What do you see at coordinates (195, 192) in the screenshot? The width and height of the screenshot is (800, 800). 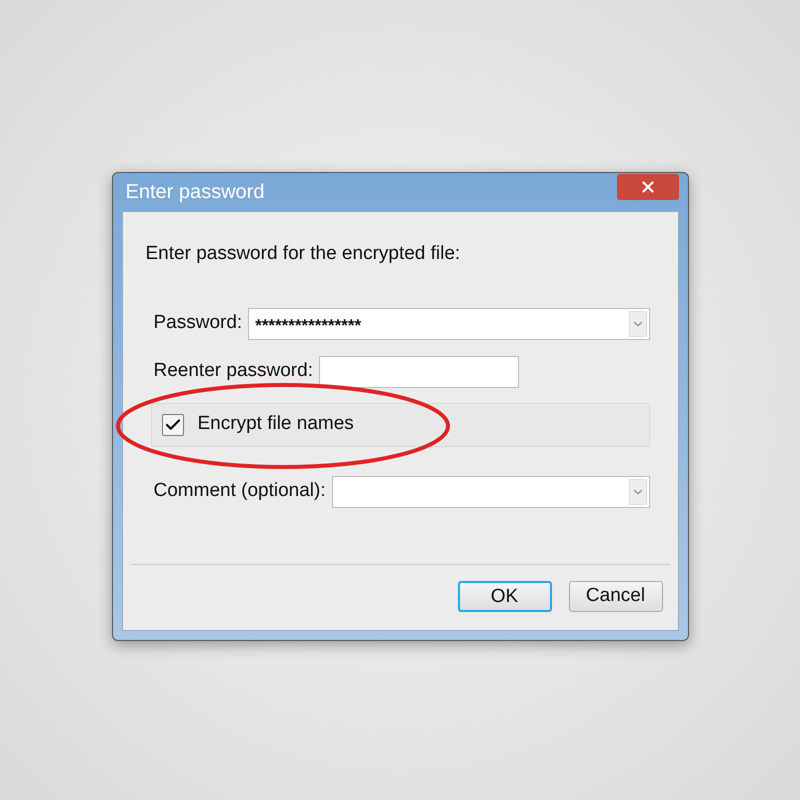 I see `window-title: Enter password` at bounding box center [195, 192].